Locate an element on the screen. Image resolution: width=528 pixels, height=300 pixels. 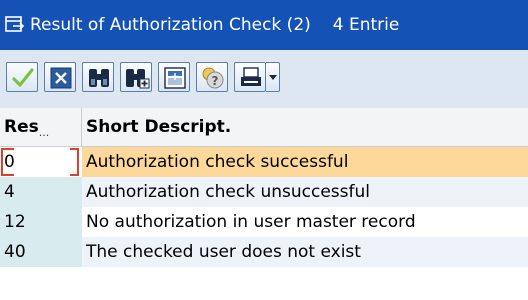
binoculars-icon is located at coordinates (99, 78).